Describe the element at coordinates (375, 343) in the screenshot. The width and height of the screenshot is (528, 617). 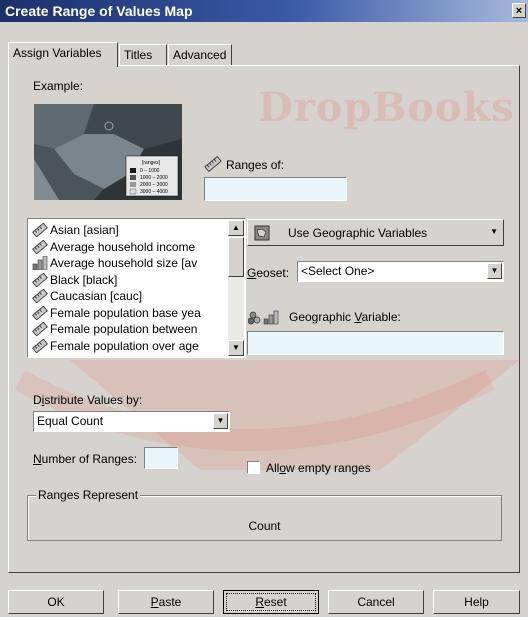
I see `geo-variable-field` at that location.